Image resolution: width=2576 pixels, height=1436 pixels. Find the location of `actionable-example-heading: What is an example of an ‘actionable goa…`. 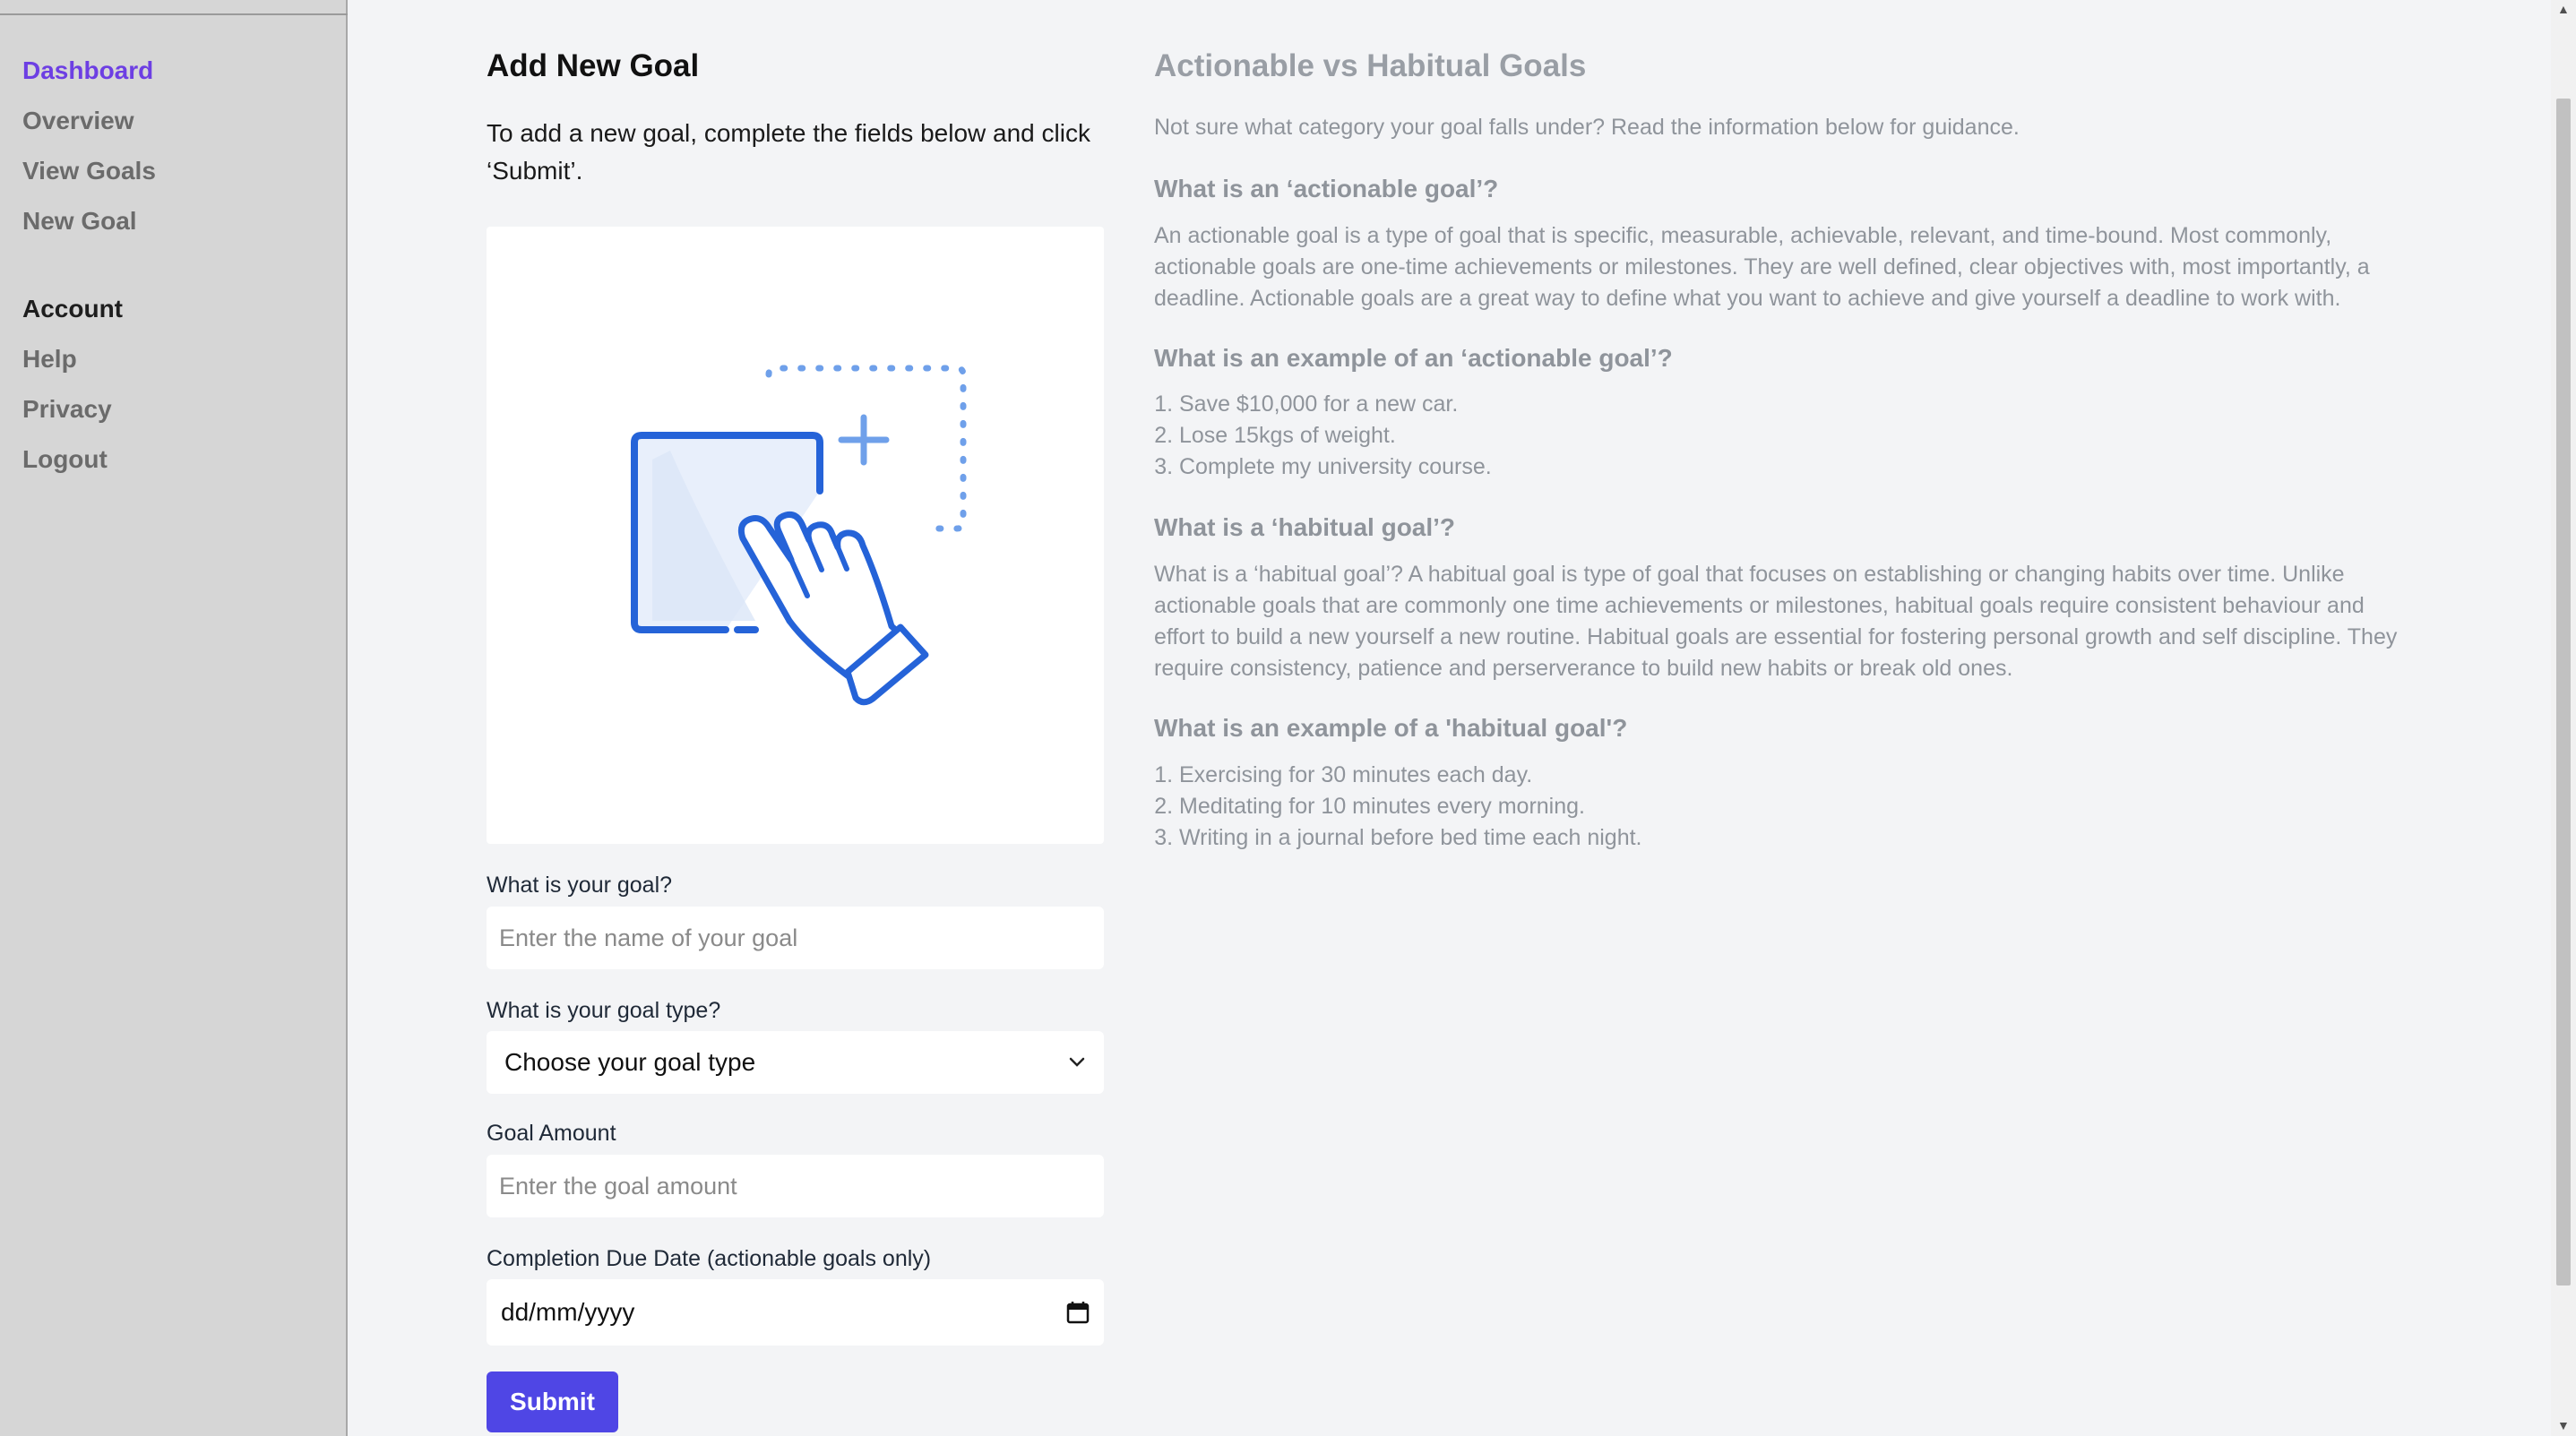

actionable-example-heading: What is an example of an ‘actionable goa… is located at coordinates (1413, 358).